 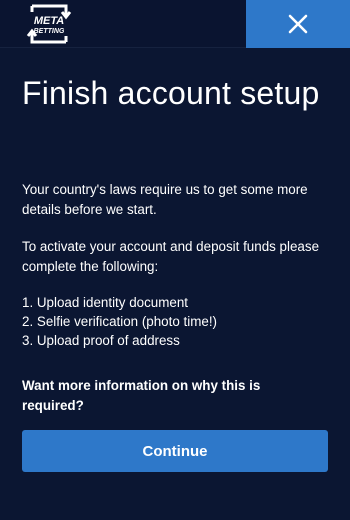 What do you see at coordinates (49, 31) in the screenshot?
I see `logo-text-line2: BETTING` at bounding box center [49, 31].